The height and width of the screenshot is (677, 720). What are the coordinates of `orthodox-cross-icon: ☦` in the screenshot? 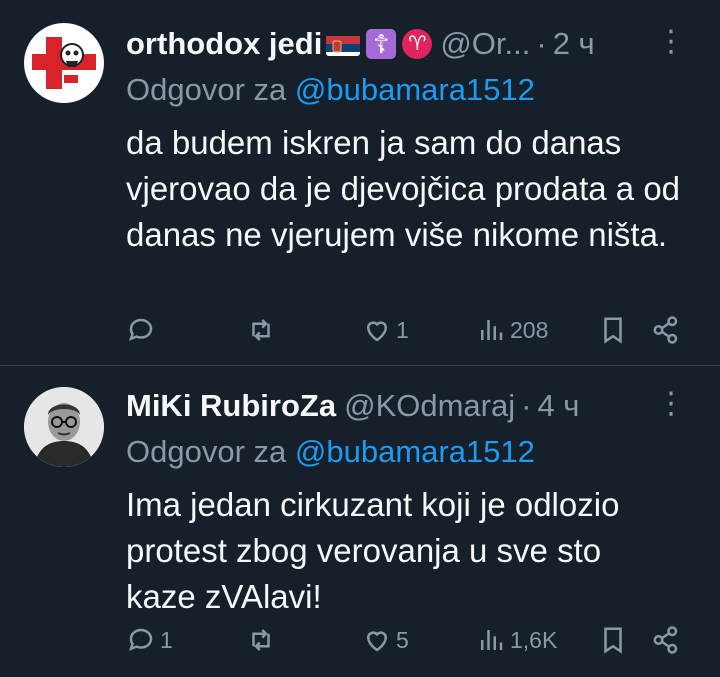 It's located at (381, 44).